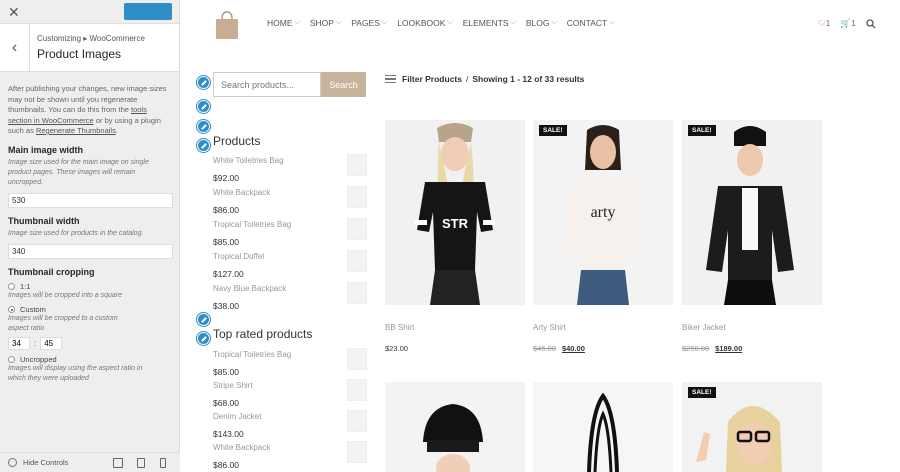 The width and height of the screenshot is (900, 472). What do you see at coordinates (290, 385) in the screenshot?
I see `product-name: Stripe Shirt` at bounding box center [290, 385].